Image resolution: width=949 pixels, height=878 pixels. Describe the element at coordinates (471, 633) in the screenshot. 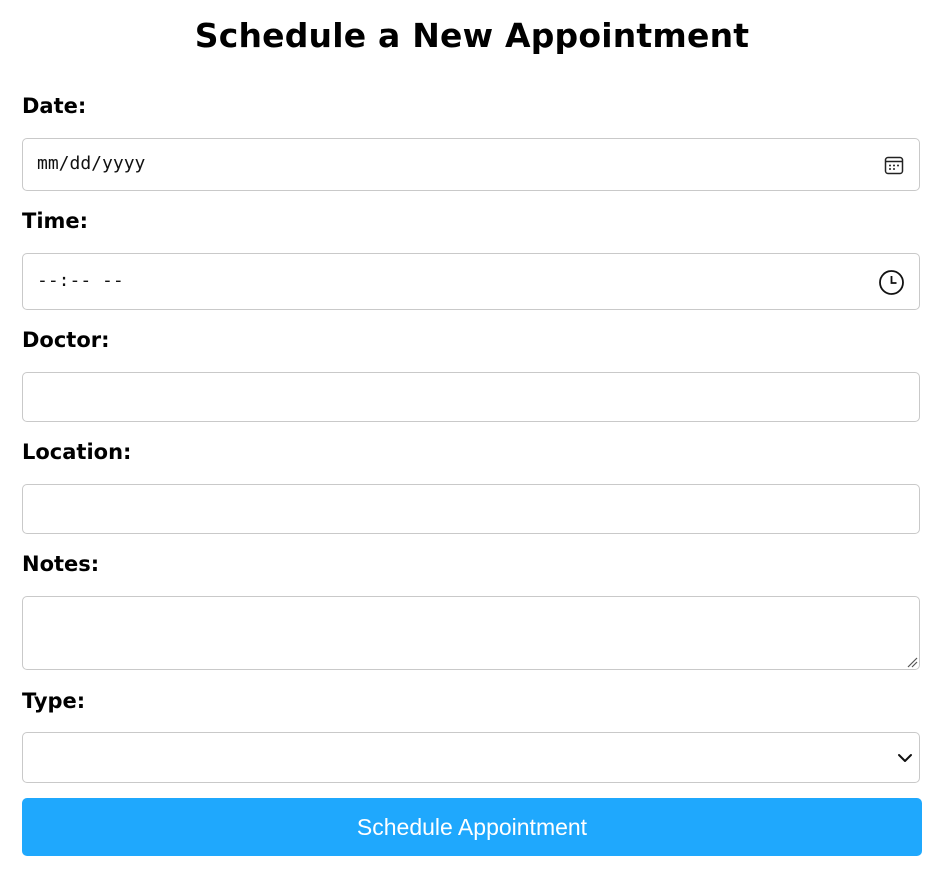

I see `notes-textarea` at that location.